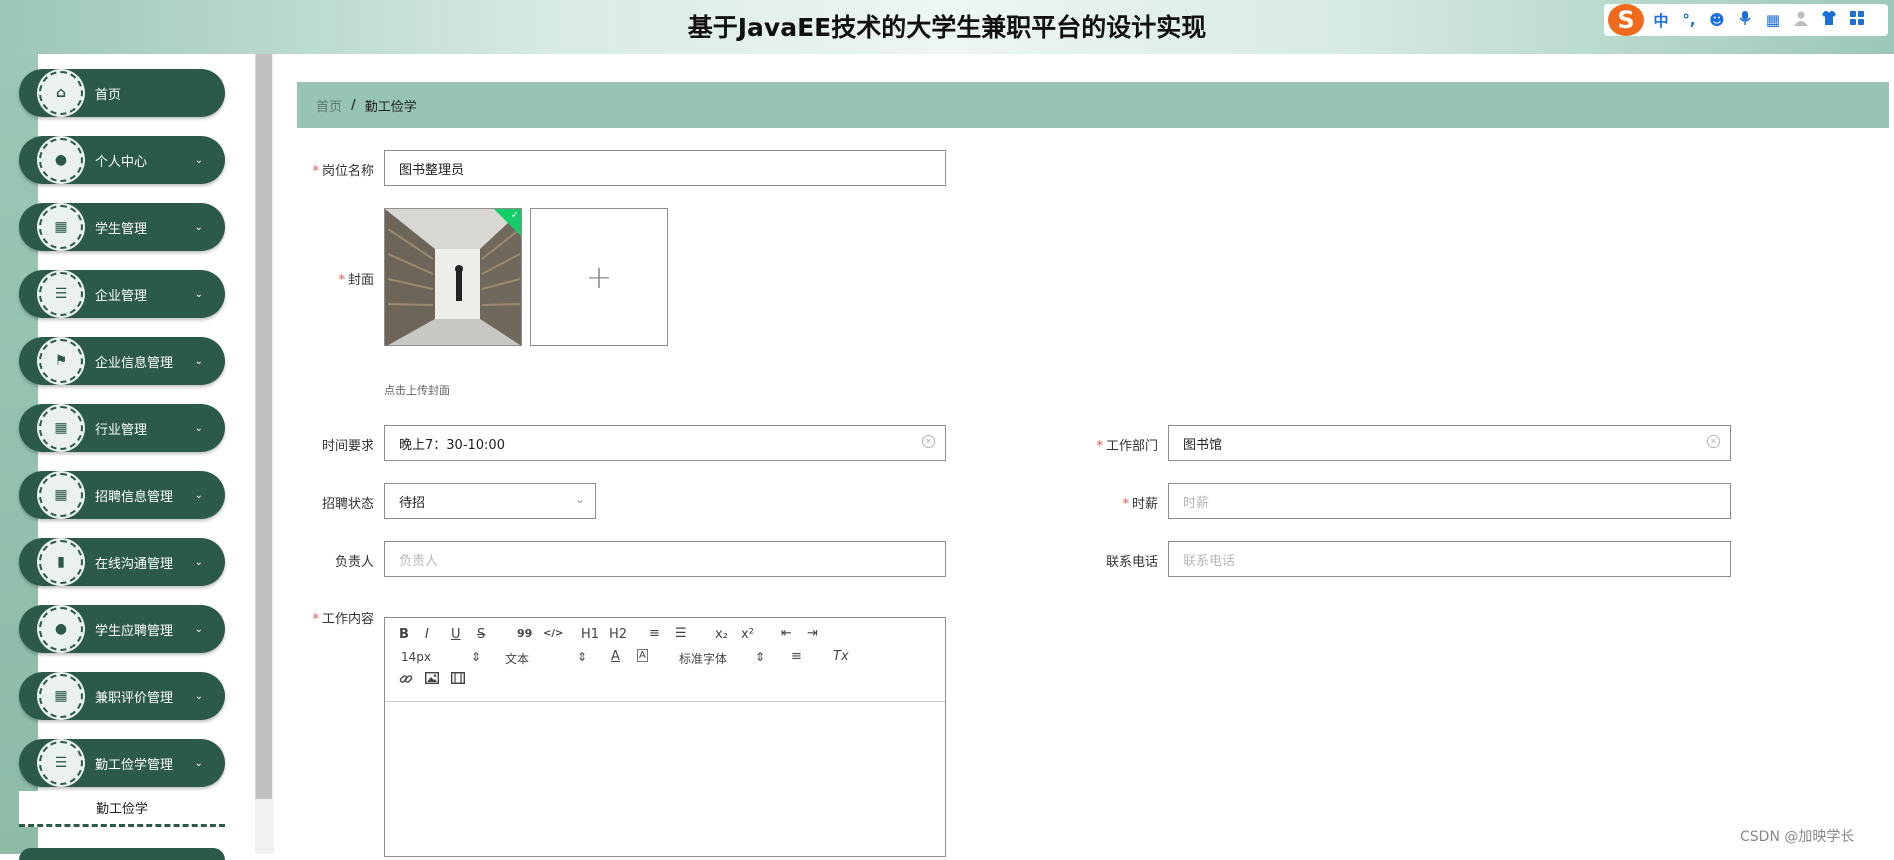 Image resolution: width=1894 pixels, height=860 pixels. What do you see at coordinates (406, 681) in the screenshot?
I see `link-icon` at bounding box center [406, 681].